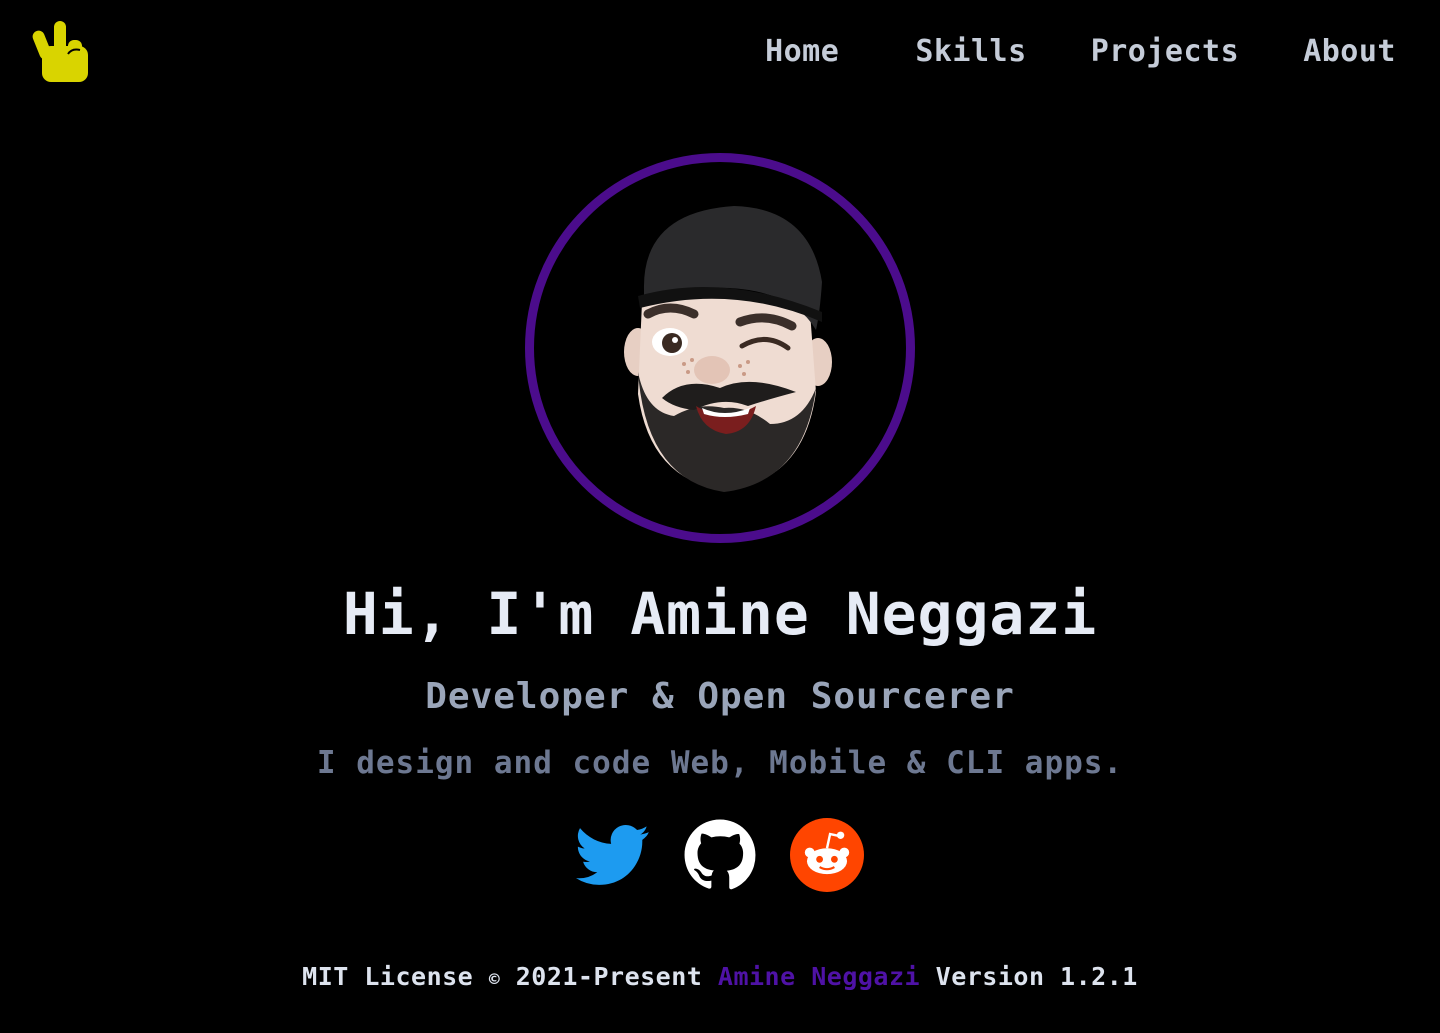 This screenshot has height=1033, width=1440. I want to click on reddit-icon, so click(827, 855).